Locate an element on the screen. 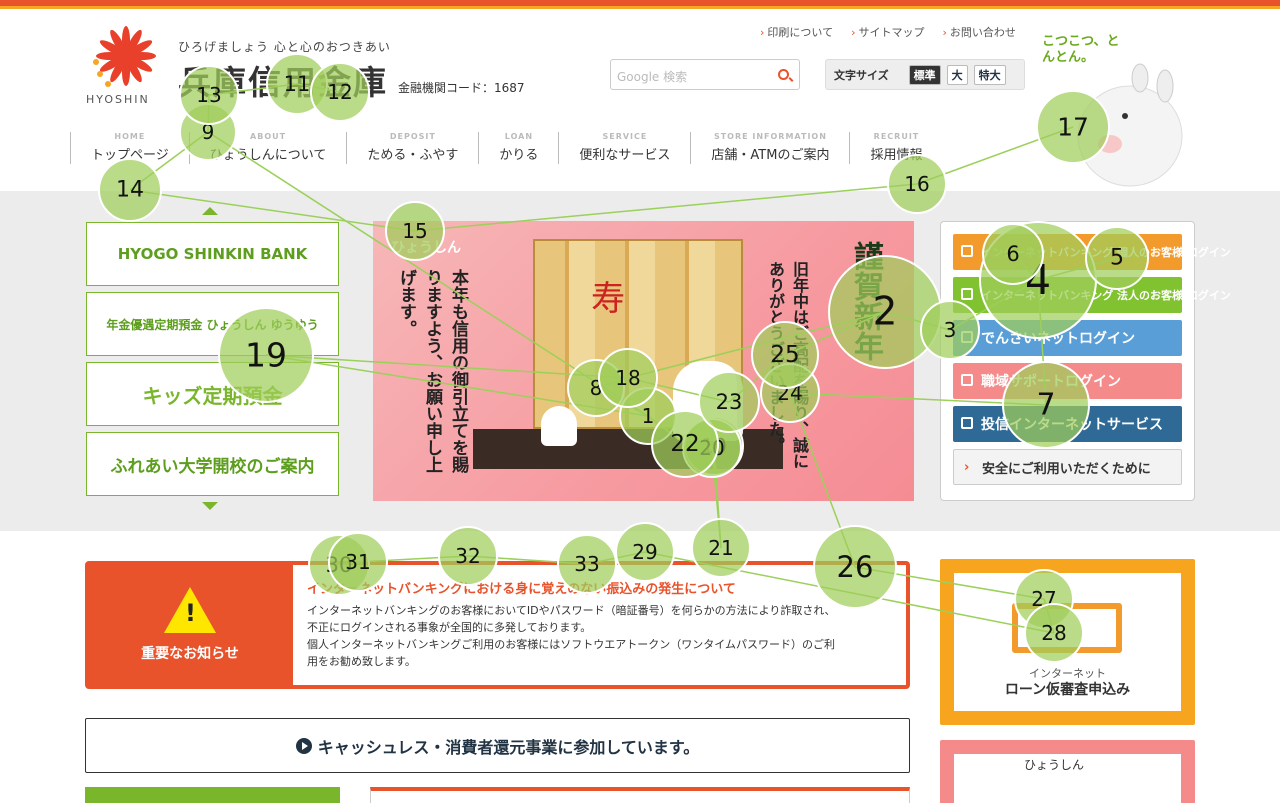 The width and height of the screenshot is (1280, 803). nav-service: SERVICE 便利なサービス is located at coordinates (624, 148).